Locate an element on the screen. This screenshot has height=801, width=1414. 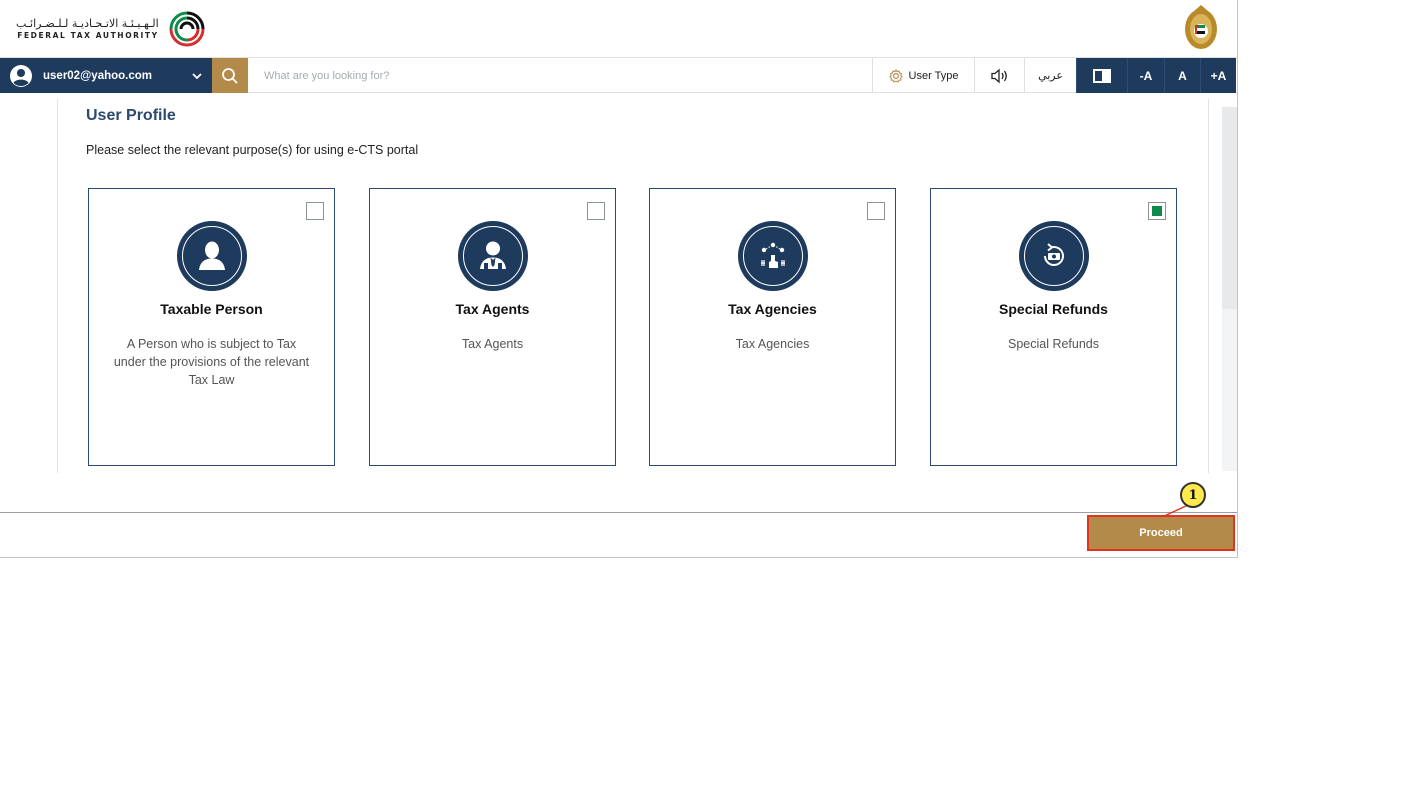
tax-agencies-checkbox is located at coordinates (876, 211).